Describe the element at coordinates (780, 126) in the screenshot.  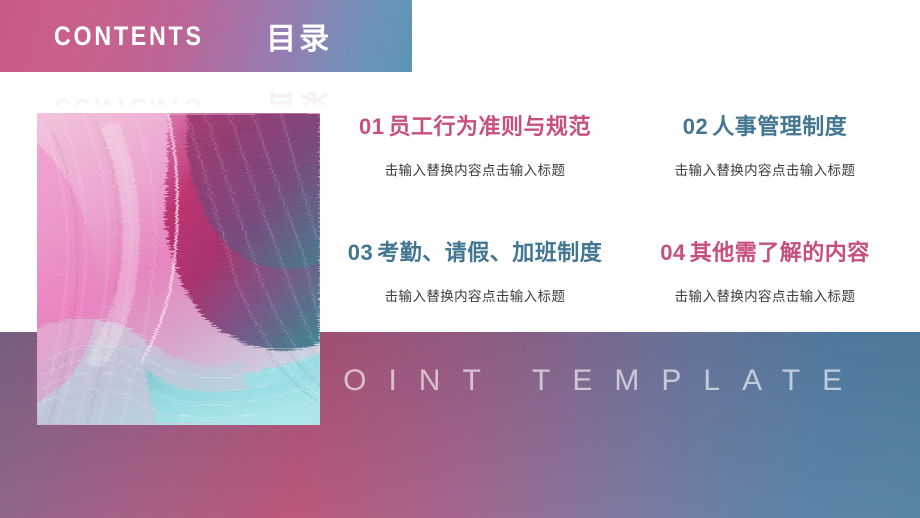
I see `content-item-02-label: 人事管理制度` at that location.